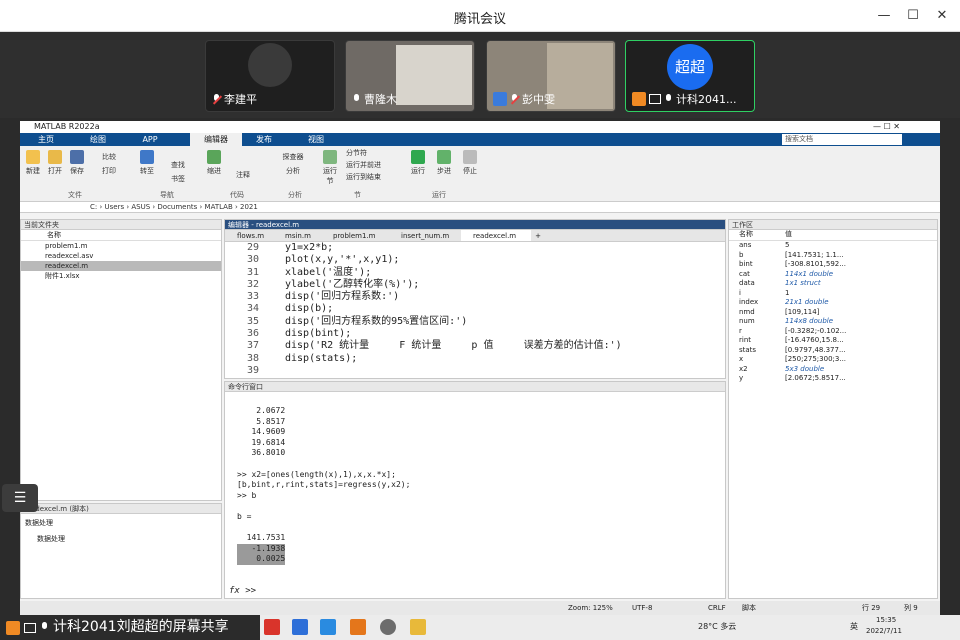 The image size is (960, 640). Describe the element at coordinates (551, 76) in the screenshot. I see `participant-tile: 彭中雯` at that location.